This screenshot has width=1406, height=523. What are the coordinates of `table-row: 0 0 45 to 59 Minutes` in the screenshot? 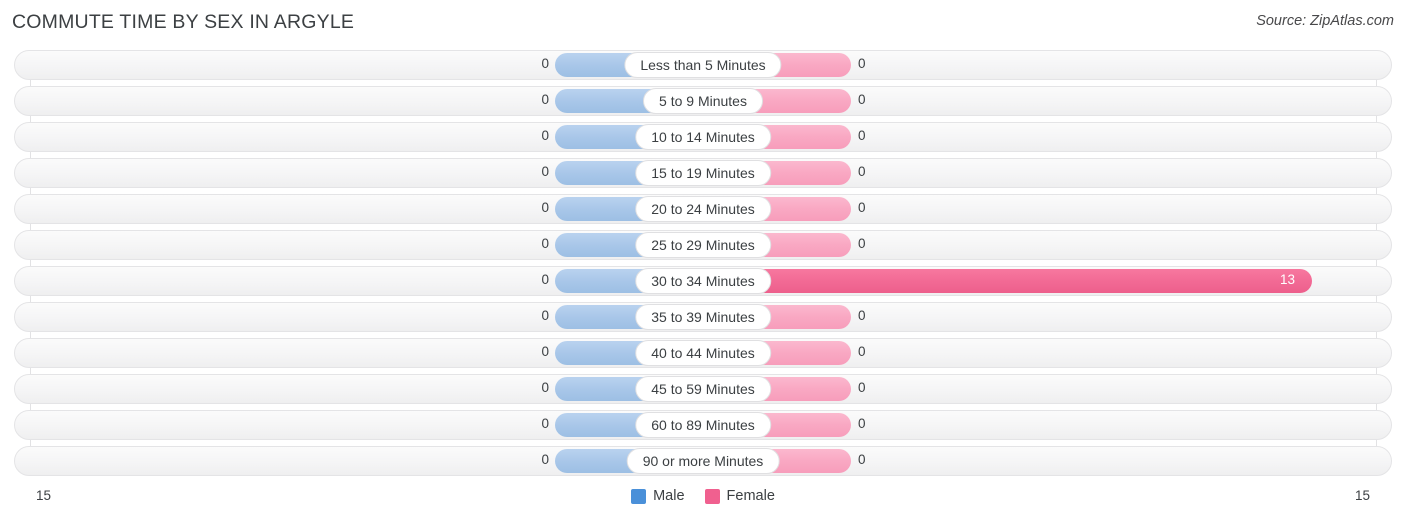 It's located at (703, 389).